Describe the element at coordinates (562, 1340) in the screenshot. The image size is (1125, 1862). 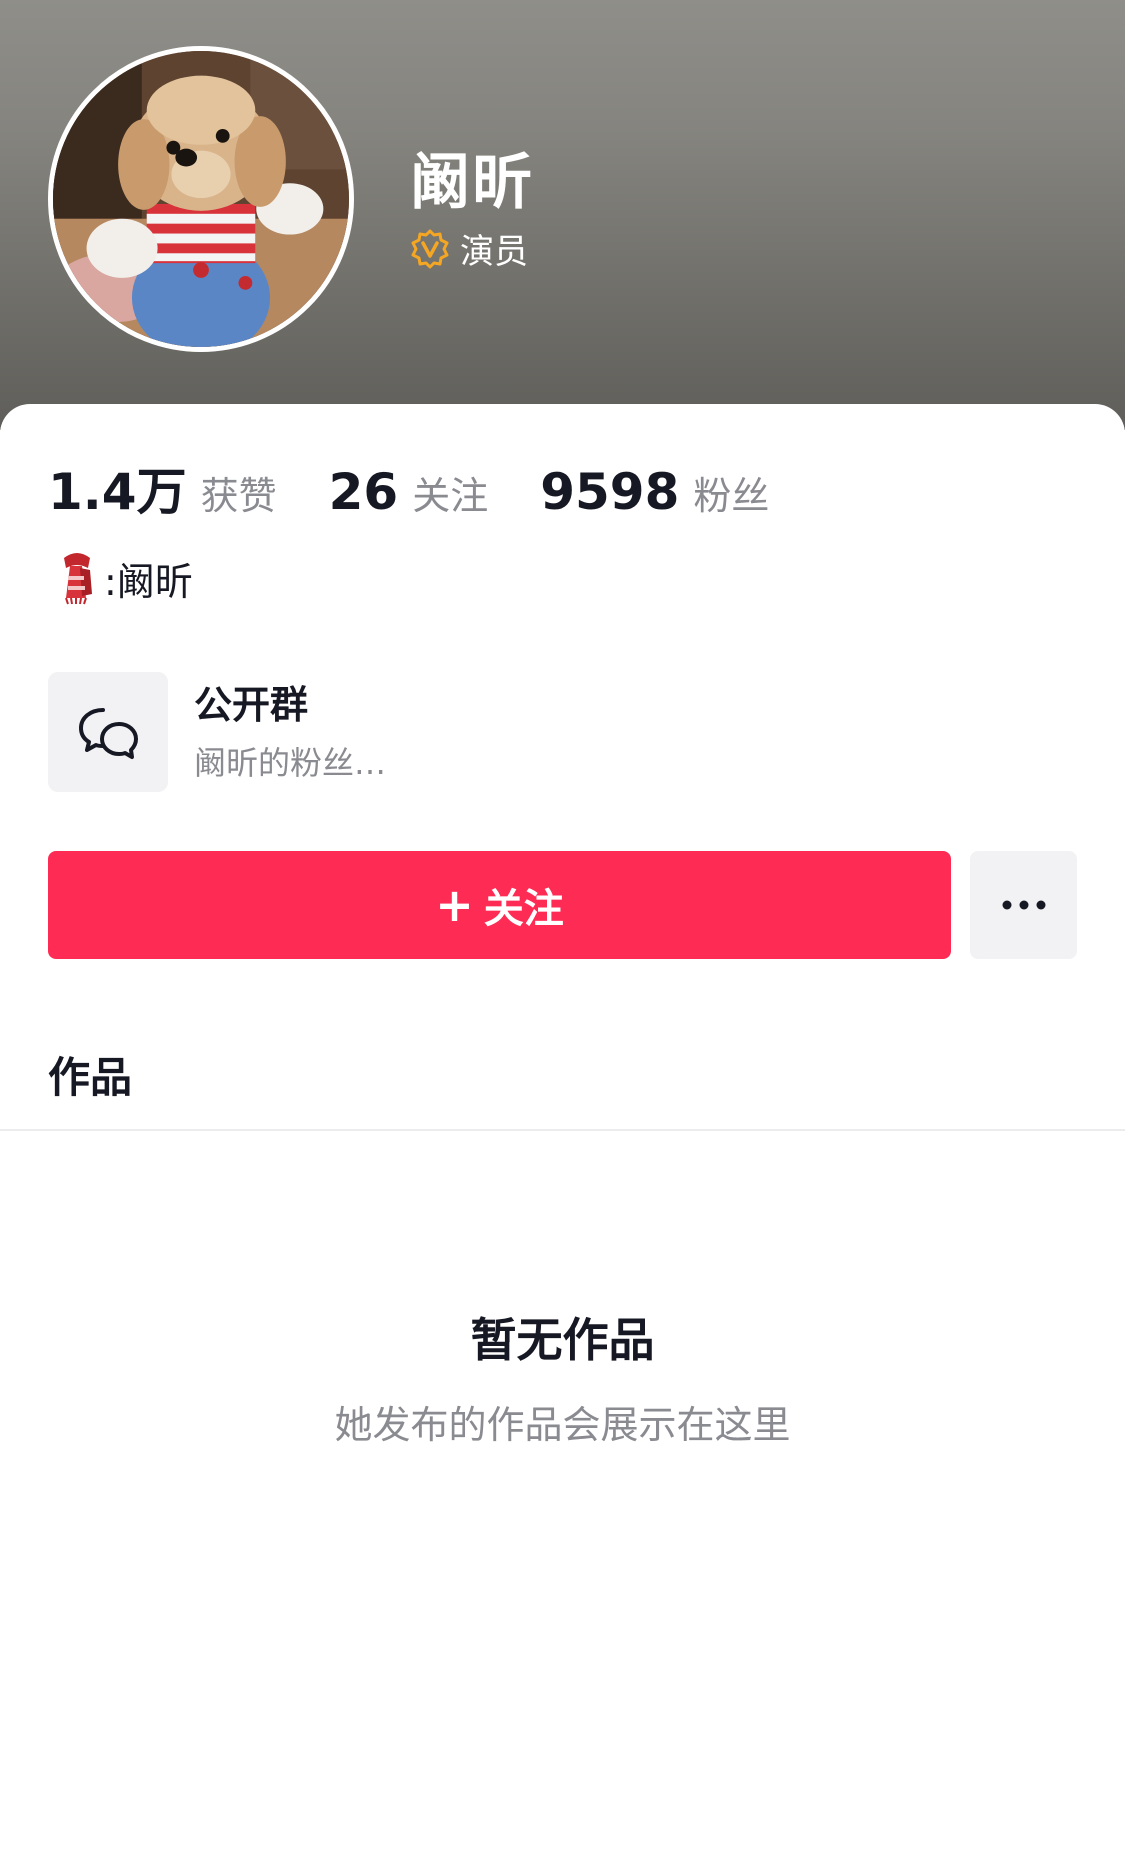
I see `empty-state-title: 暂无作品` at that location.